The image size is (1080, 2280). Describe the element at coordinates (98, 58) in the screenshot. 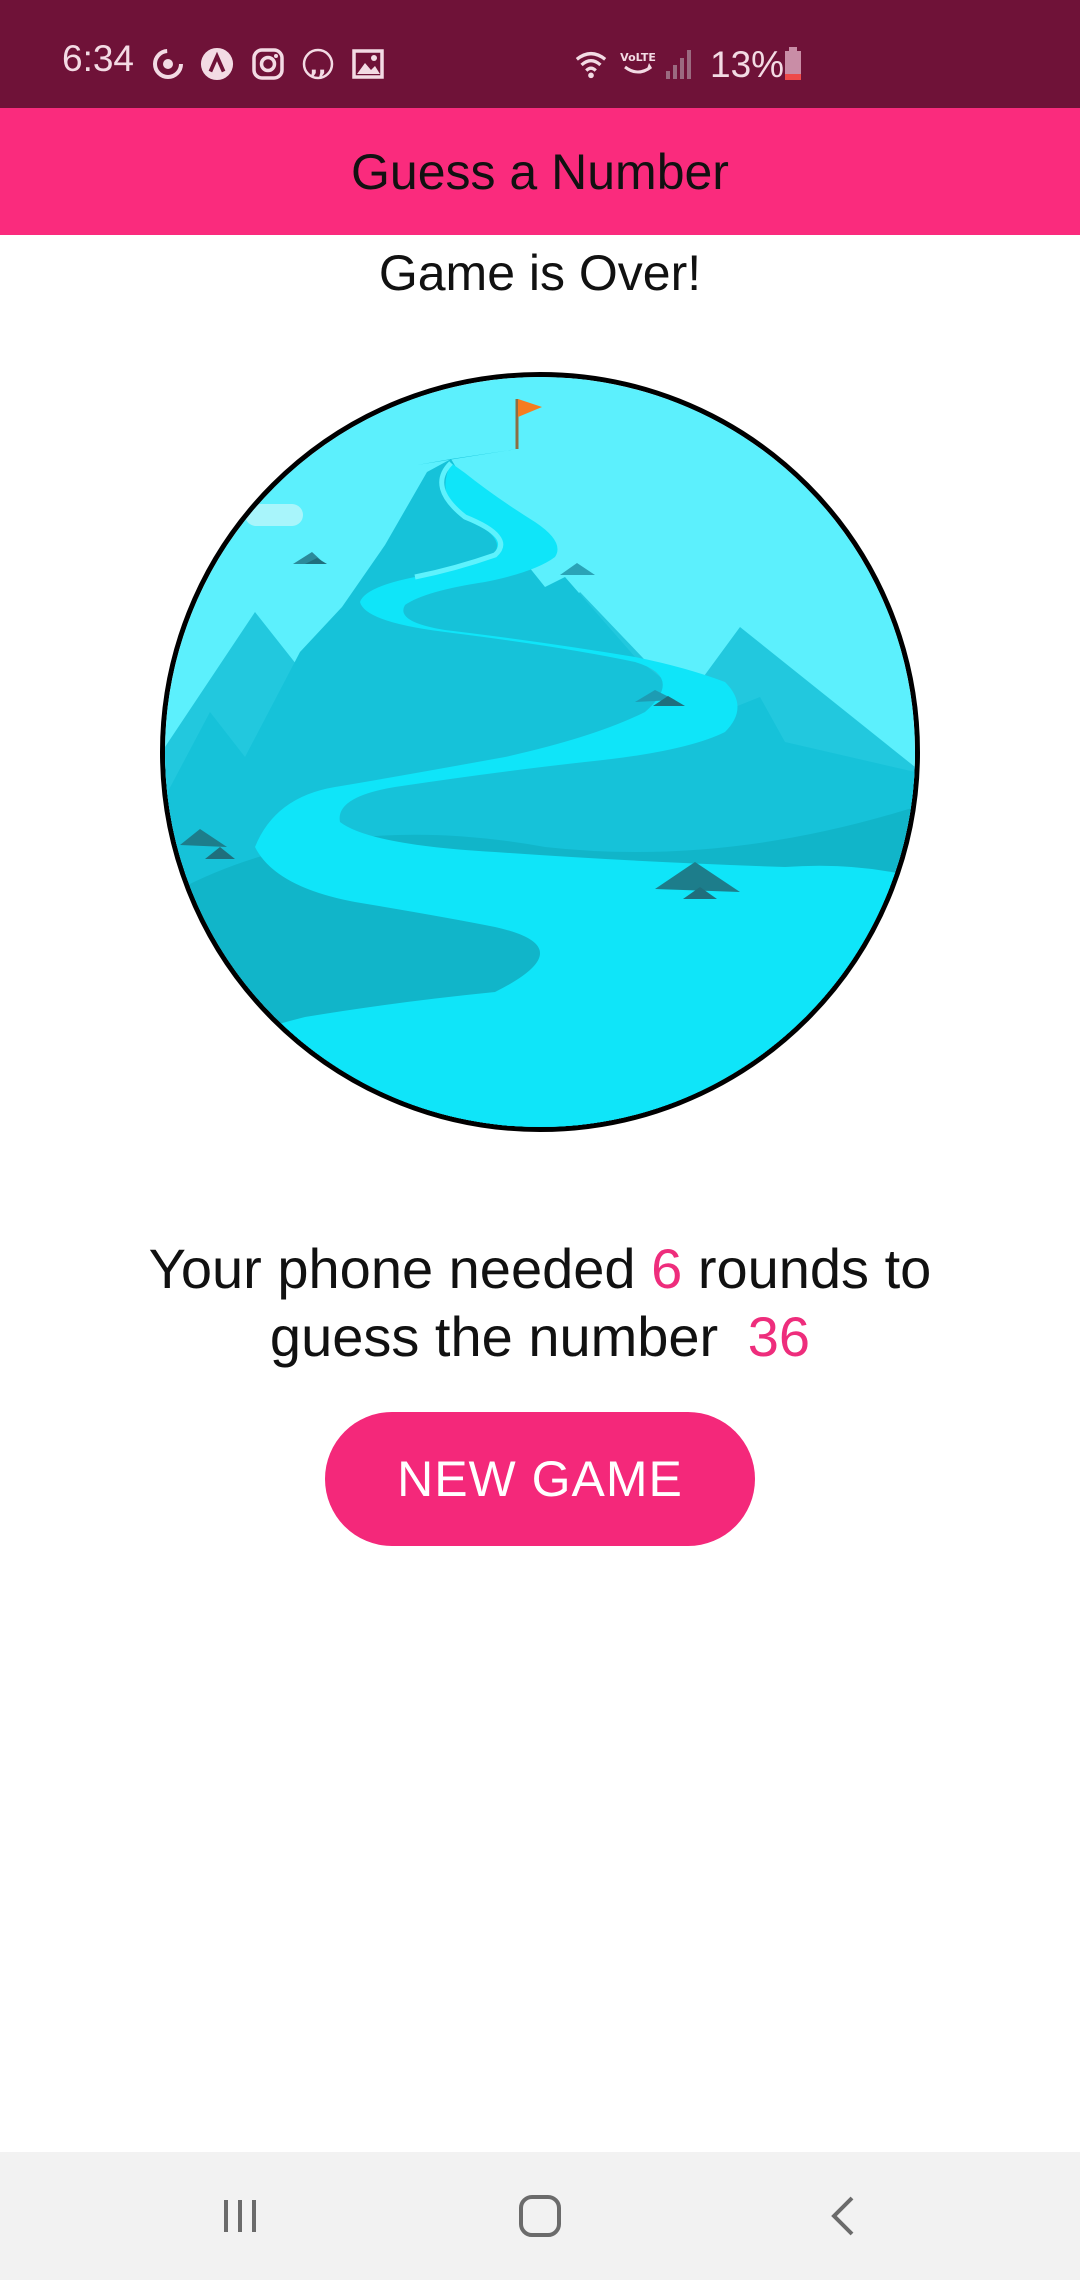

I see `status-time: 6:34` at that location.